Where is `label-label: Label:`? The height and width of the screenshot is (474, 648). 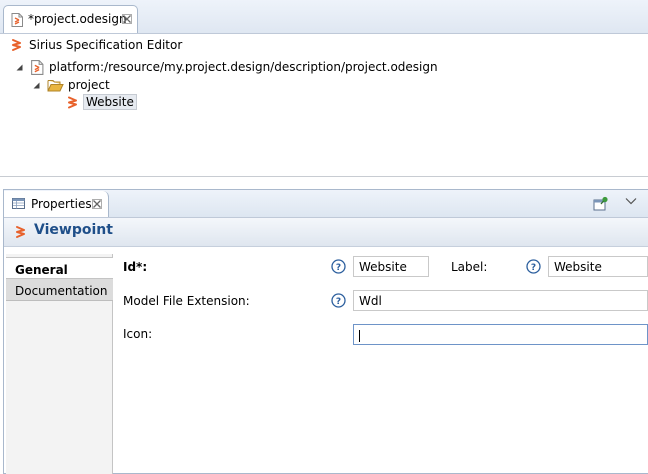
label-label: Label: is located at coordinates (469, 267).